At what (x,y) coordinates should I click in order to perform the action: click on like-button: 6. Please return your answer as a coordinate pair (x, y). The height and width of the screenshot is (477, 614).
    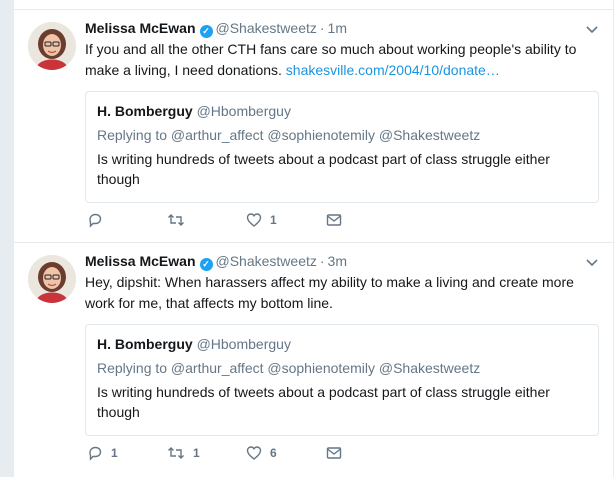
    Looking at the image, I should click on (261, 453).